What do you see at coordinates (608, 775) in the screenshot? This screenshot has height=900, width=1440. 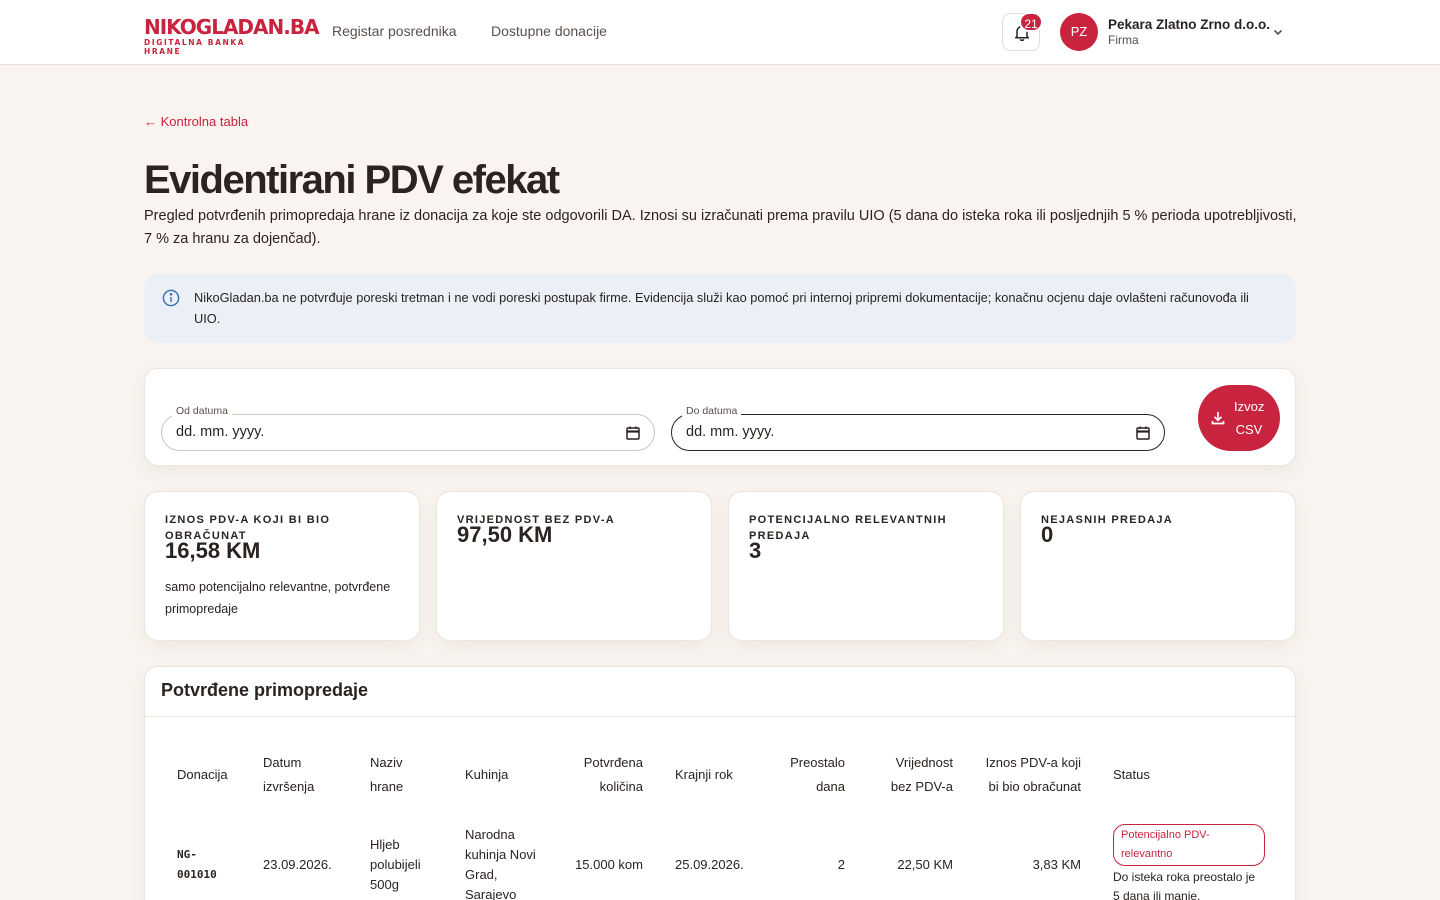 I see `column-header-quantity: Potvrđena količina` at bounding box center [608, 775].